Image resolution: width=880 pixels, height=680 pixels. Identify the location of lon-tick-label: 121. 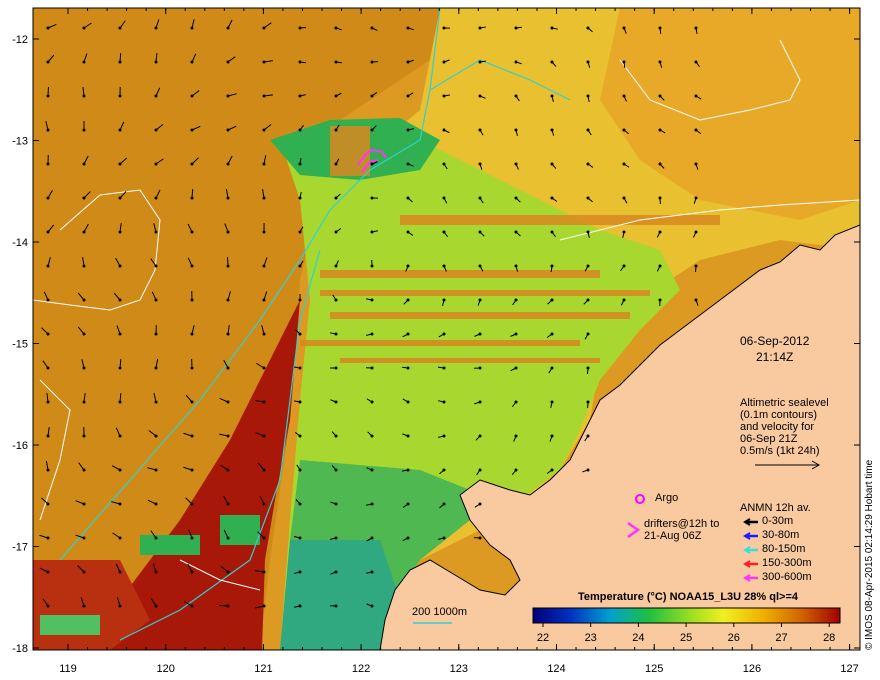
(263, 669).